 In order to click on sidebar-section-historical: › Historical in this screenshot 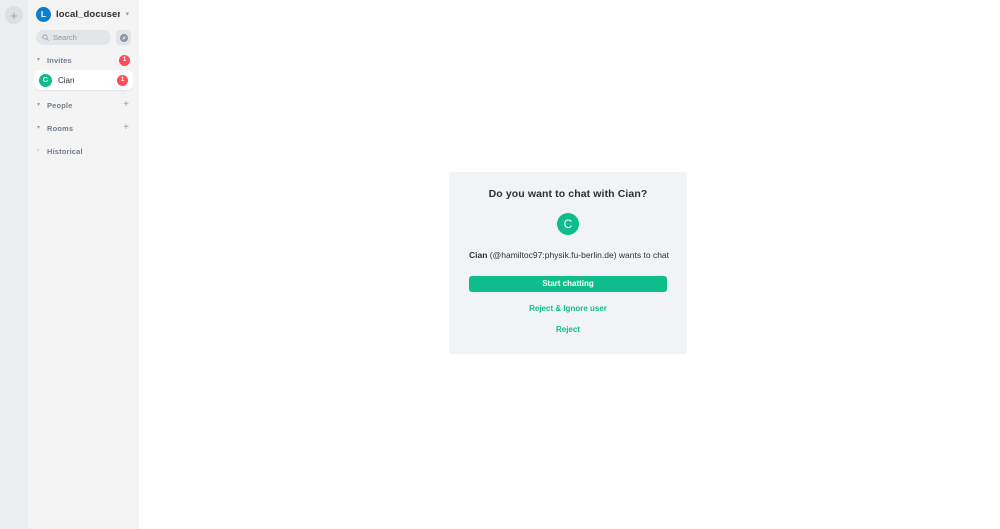, I will do `click(83, 151)`.